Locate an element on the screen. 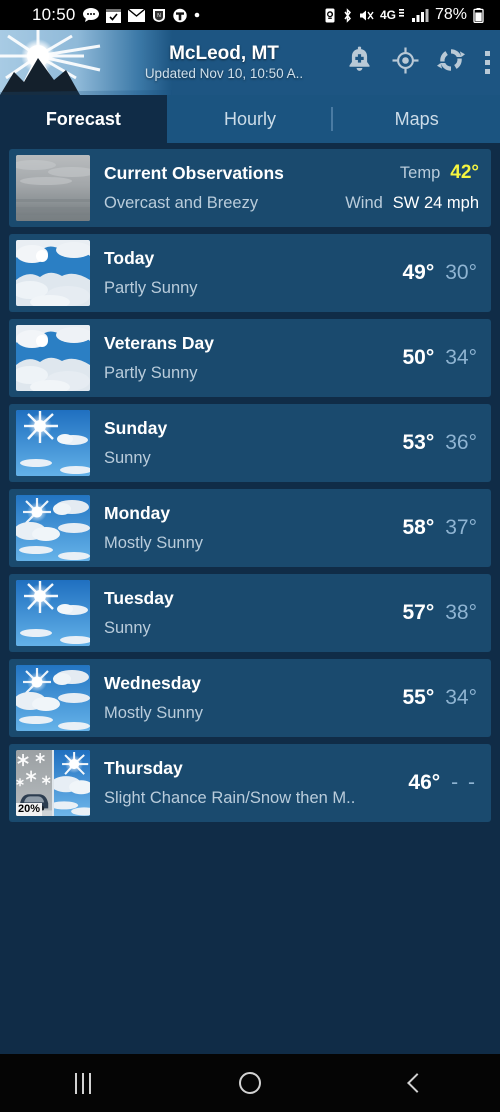 This screenshot has height=1112, width=500. signal-bars-icon is located at coordinates (420, 15).